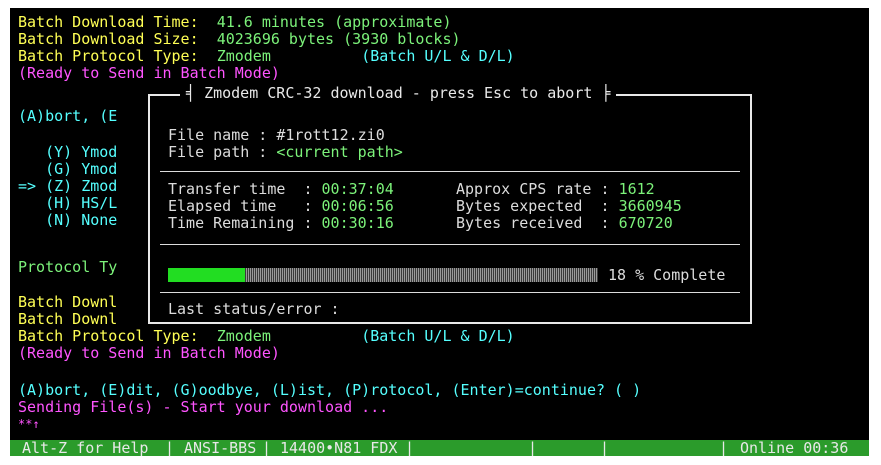  Describe the element at coordinates (68, 319) in the screenshot. I see `batch-download-partial-2: Batch Downl` at that location.